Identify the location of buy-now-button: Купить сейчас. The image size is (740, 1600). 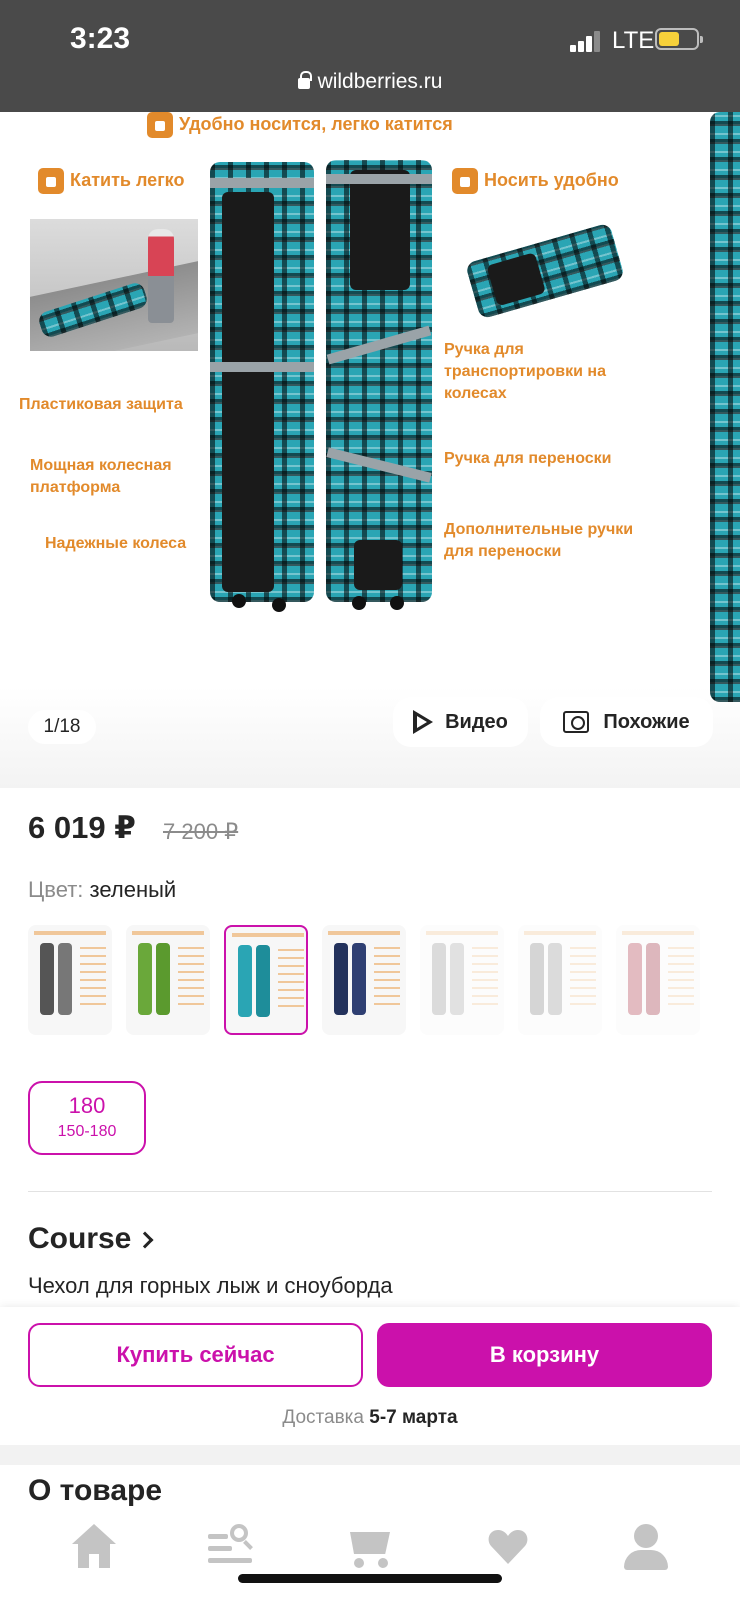
(195, 1355).